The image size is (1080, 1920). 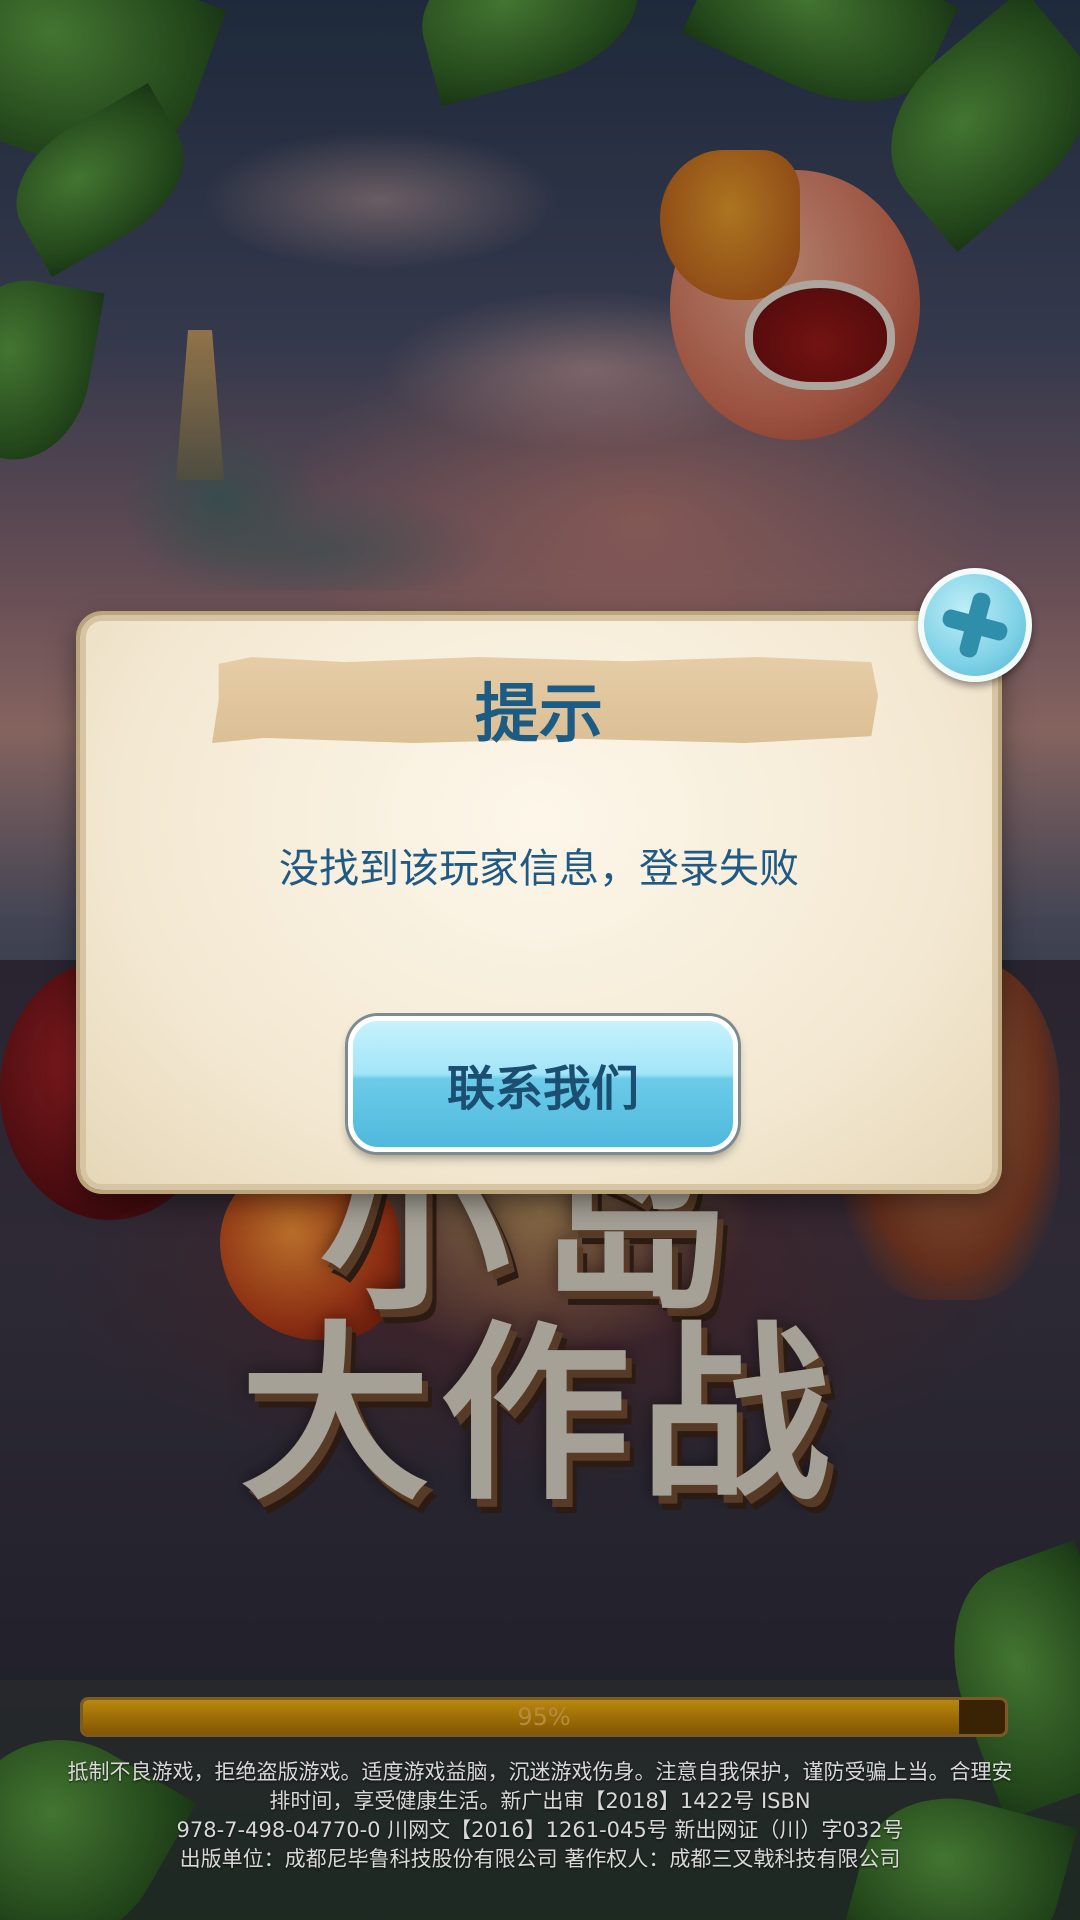 I want to click on legal-notice-line: 排时间，享受健康生活。新广出审【2018】1422号 ISBN, so click(x=540, y=1801).